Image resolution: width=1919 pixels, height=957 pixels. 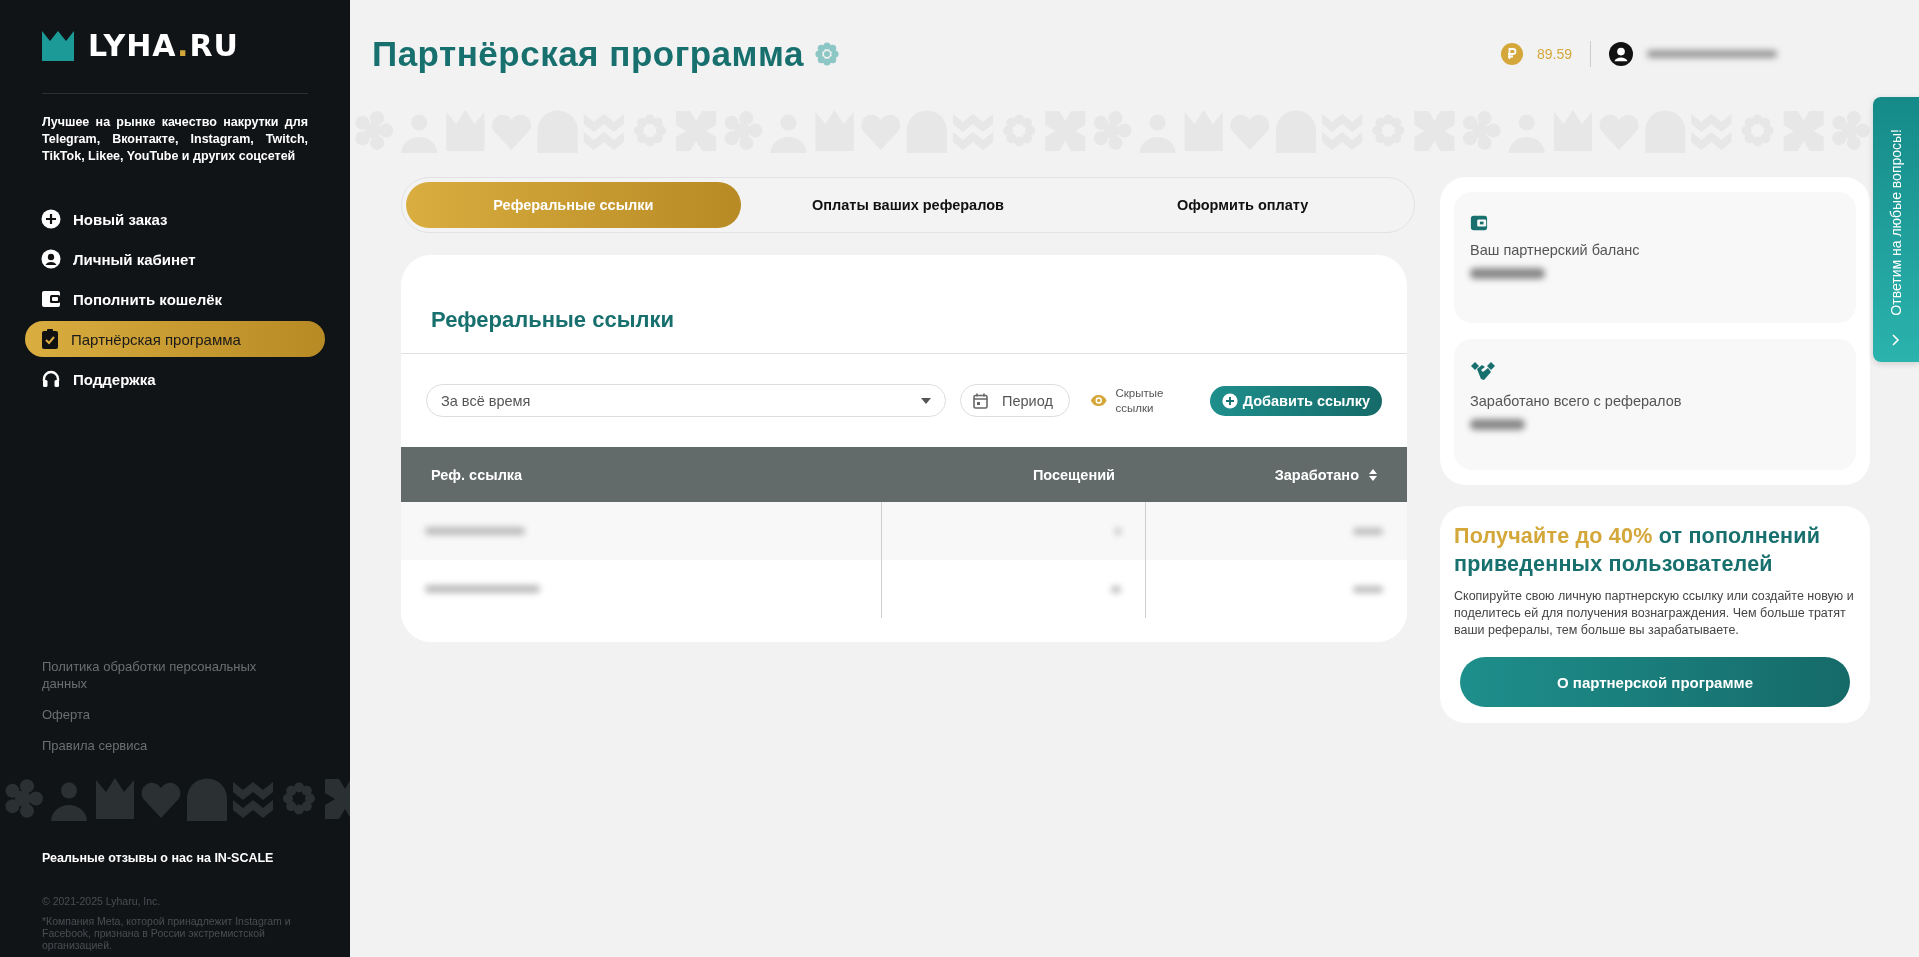 I want to click on footer-link: Оферта, so click(x=152, y=714).